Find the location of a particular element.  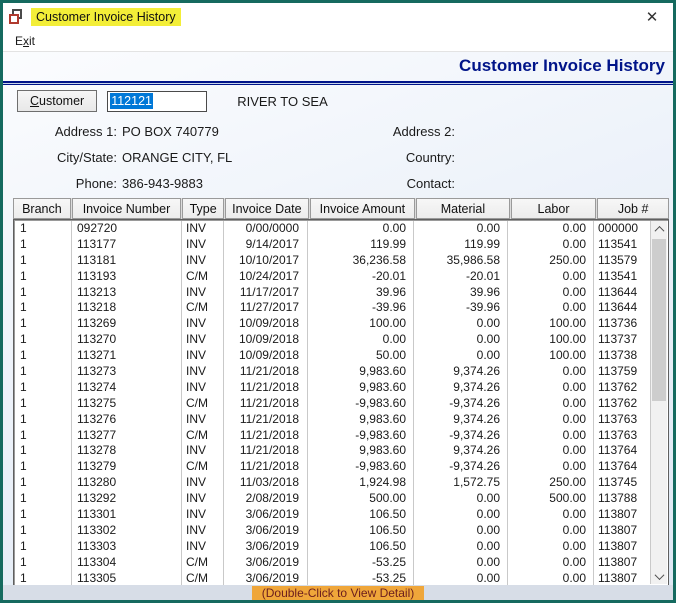

table-cell: 100.00 is located at coordinates (551, 356).